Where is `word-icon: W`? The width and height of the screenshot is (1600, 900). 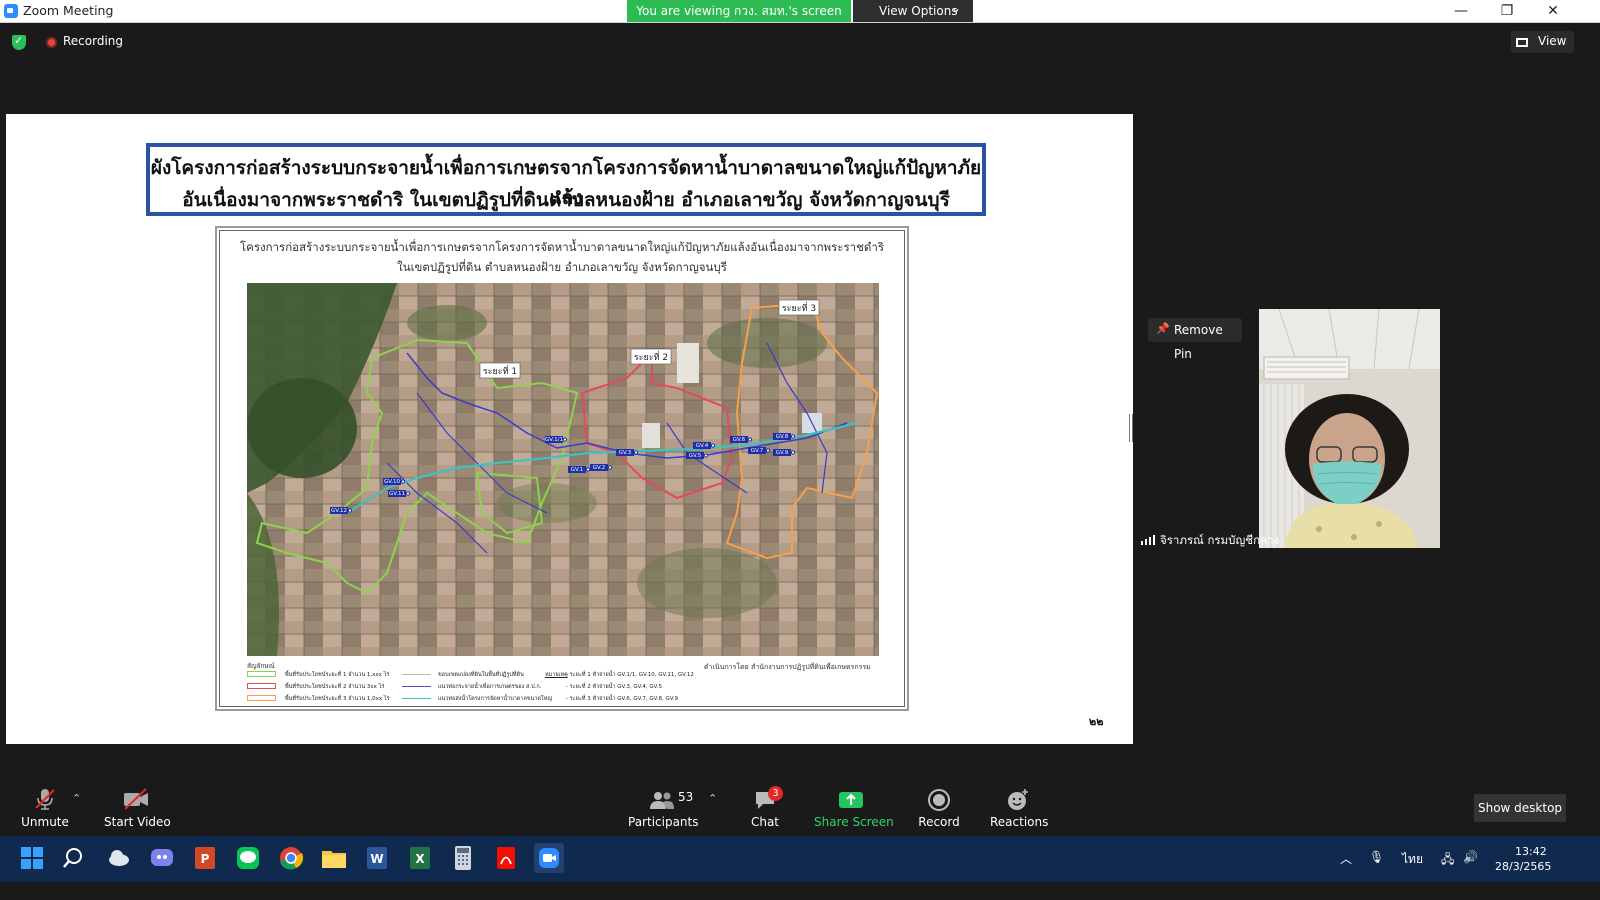
word-icon: W is located at coordinates (377, 858).